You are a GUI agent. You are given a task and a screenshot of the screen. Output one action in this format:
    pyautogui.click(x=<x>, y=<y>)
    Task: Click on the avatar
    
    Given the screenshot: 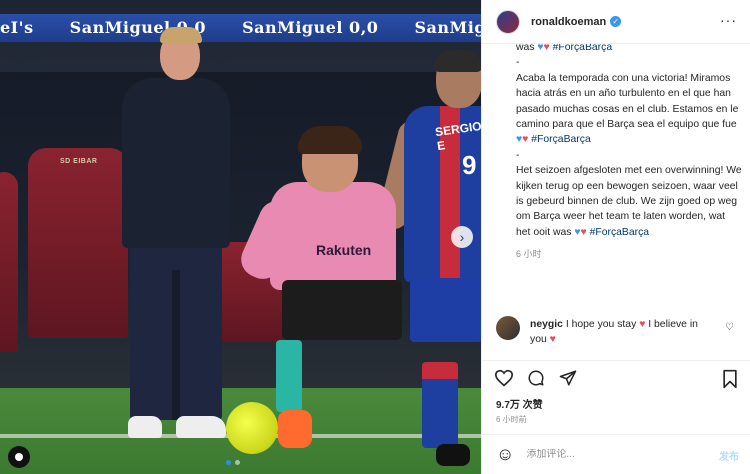 What is the action you would take?
    pyautogui.click(x=508, y=21)
    